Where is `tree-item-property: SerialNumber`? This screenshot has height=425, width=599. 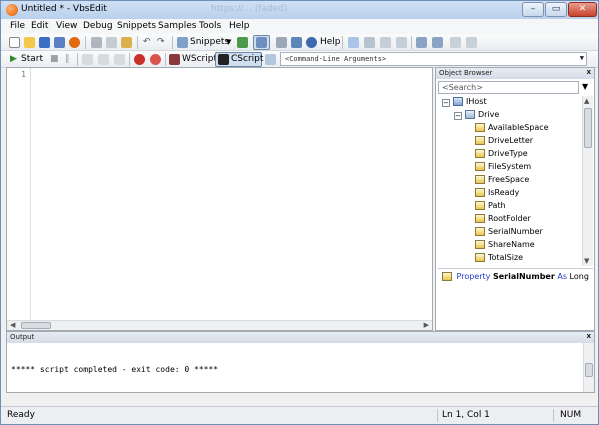 tree-item-property: SerialNumber is located at coordinates (509, 233).